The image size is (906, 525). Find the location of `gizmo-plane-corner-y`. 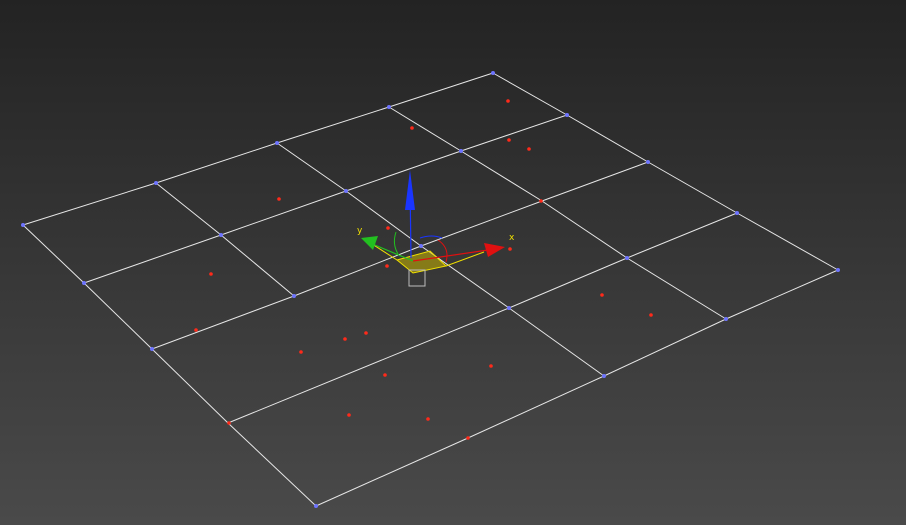

gizmo-plane-corner-y is located at coordinates (384, 252).